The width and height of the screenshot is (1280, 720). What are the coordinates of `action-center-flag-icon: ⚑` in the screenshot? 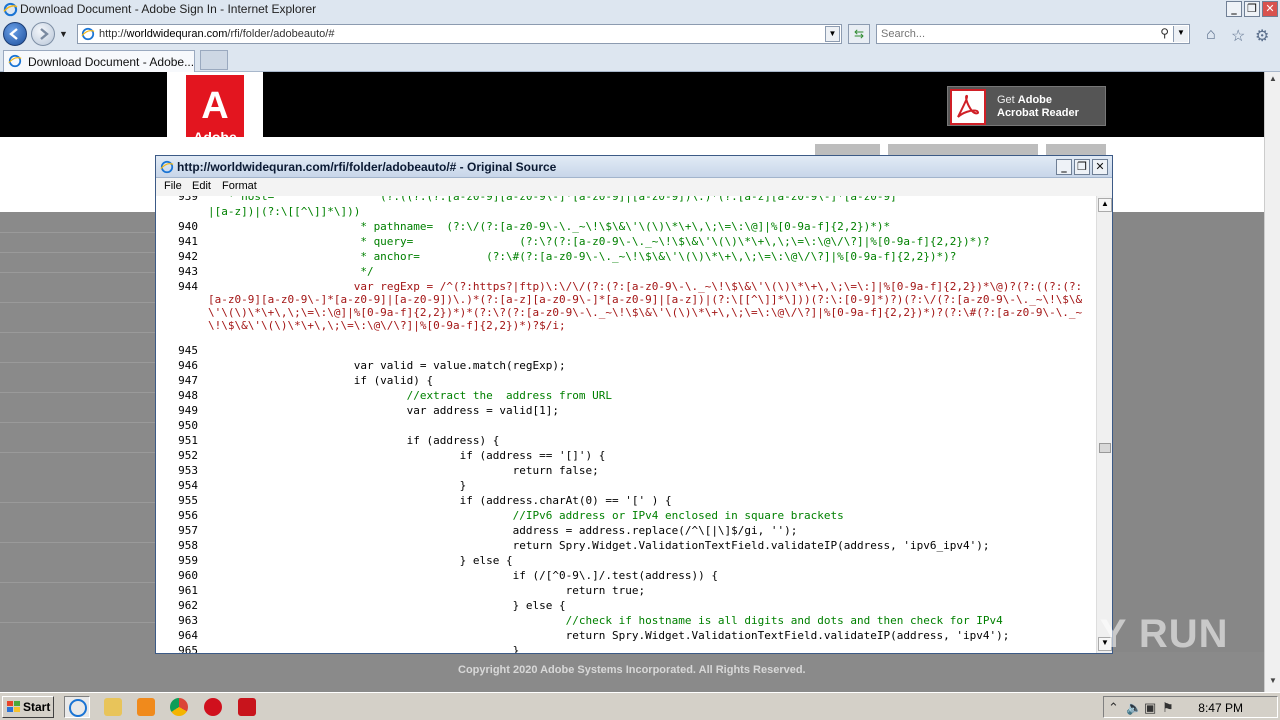 It's located at (1168, 708).